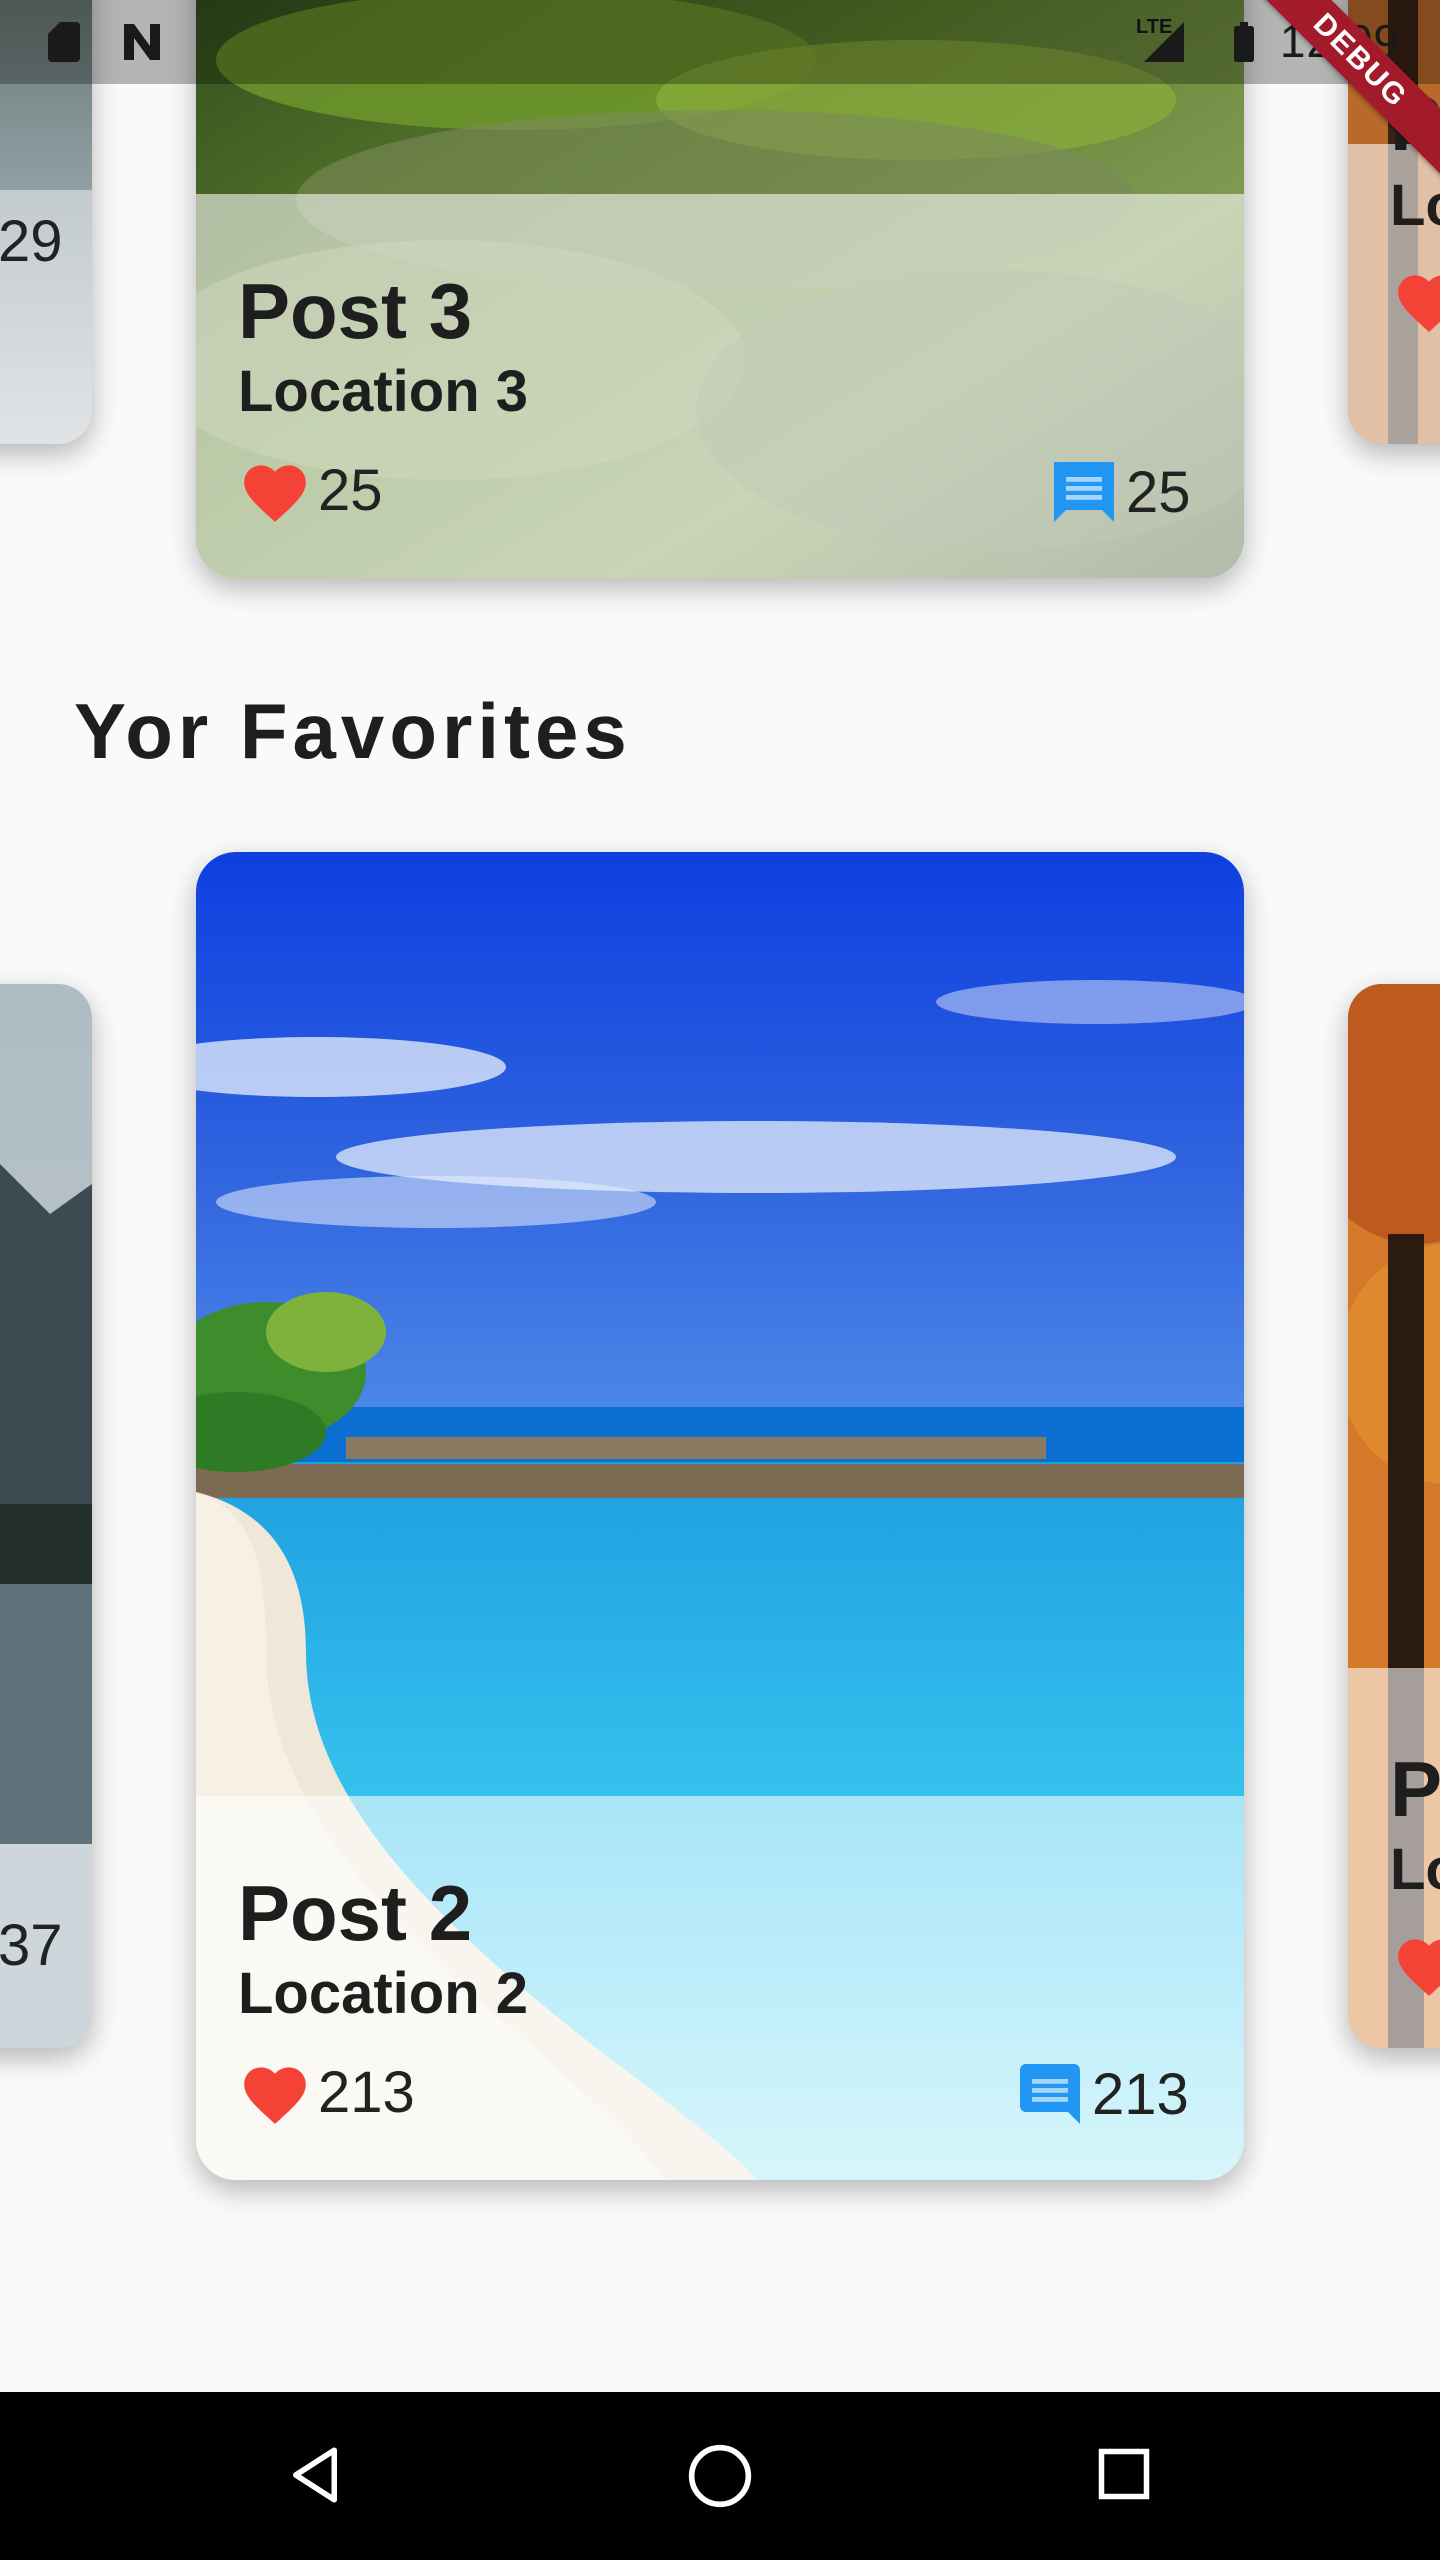  I want to click on post-card-2-location: Location 2, so click(383, 1993).